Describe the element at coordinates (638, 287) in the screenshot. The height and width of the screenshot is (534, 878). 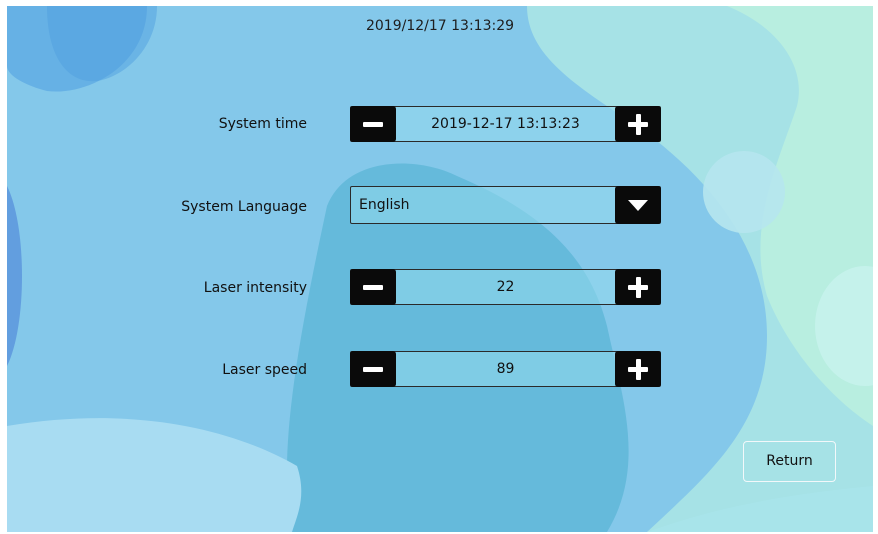
I see `laser-intensity-increment-button` at that location.